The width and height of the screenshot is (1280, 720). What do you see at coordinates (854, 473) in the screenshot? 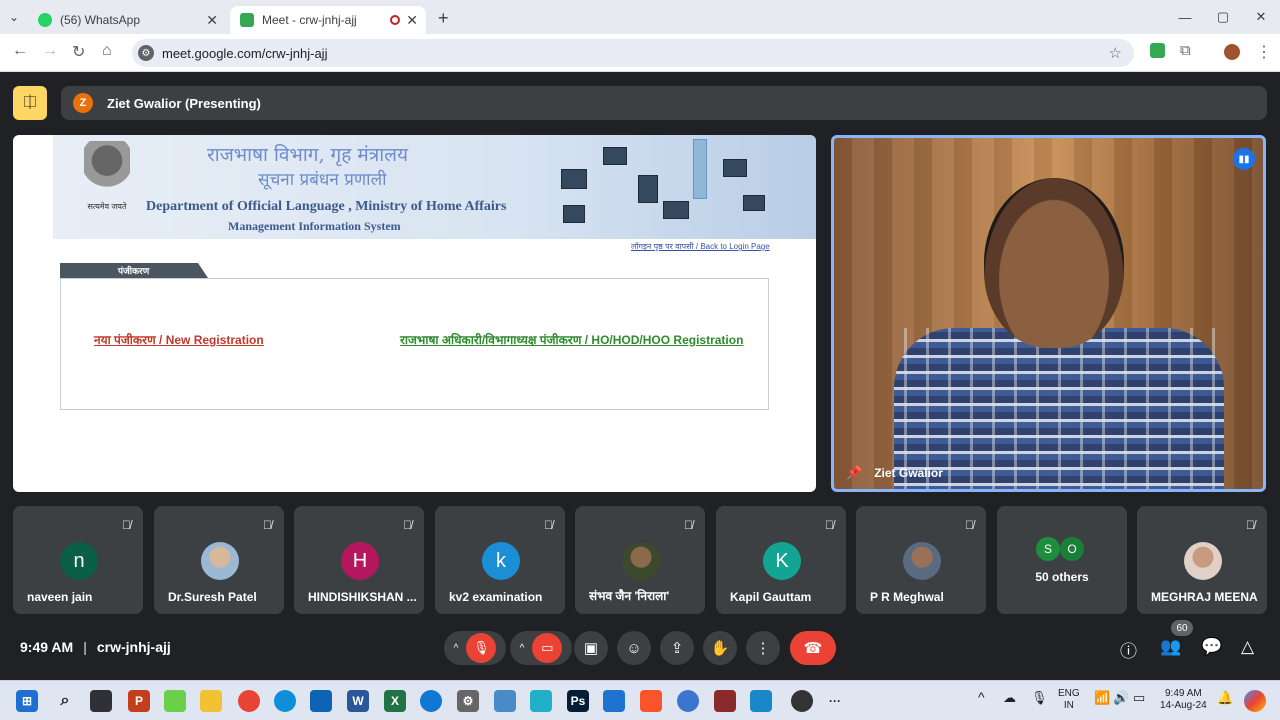
I see `pin-icon: 📌` at bounding box center [854, 473].